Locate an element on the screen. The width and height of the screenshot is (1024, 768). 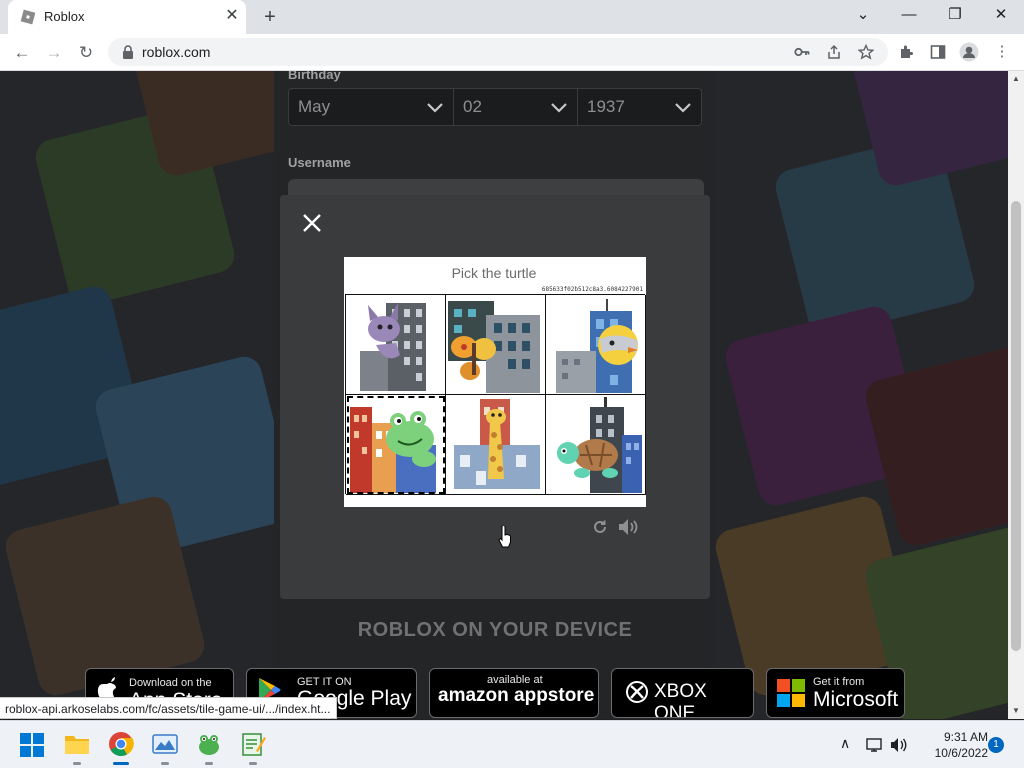
birth-year-value: 1937 is located at coordinates (606, 106).